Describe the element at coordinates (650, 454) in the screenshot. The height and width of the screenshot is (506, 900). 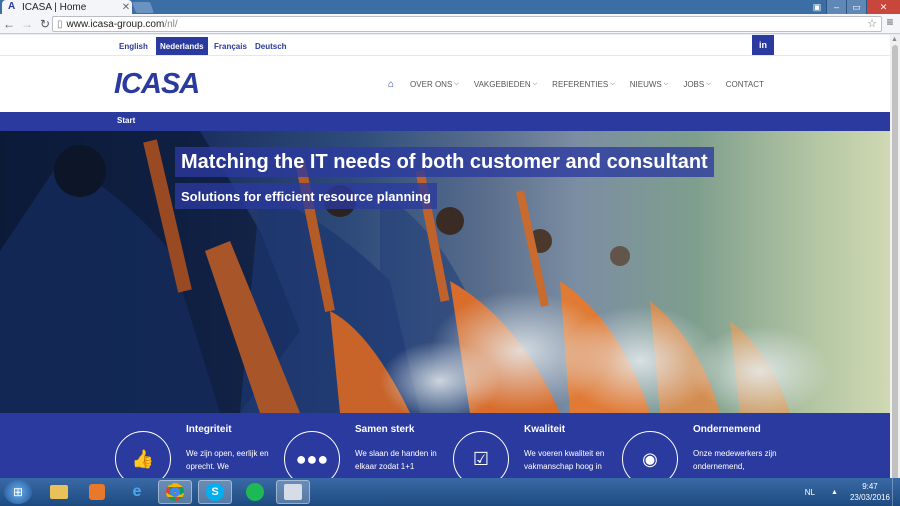
I see `globe-icon: ◉` at that location.